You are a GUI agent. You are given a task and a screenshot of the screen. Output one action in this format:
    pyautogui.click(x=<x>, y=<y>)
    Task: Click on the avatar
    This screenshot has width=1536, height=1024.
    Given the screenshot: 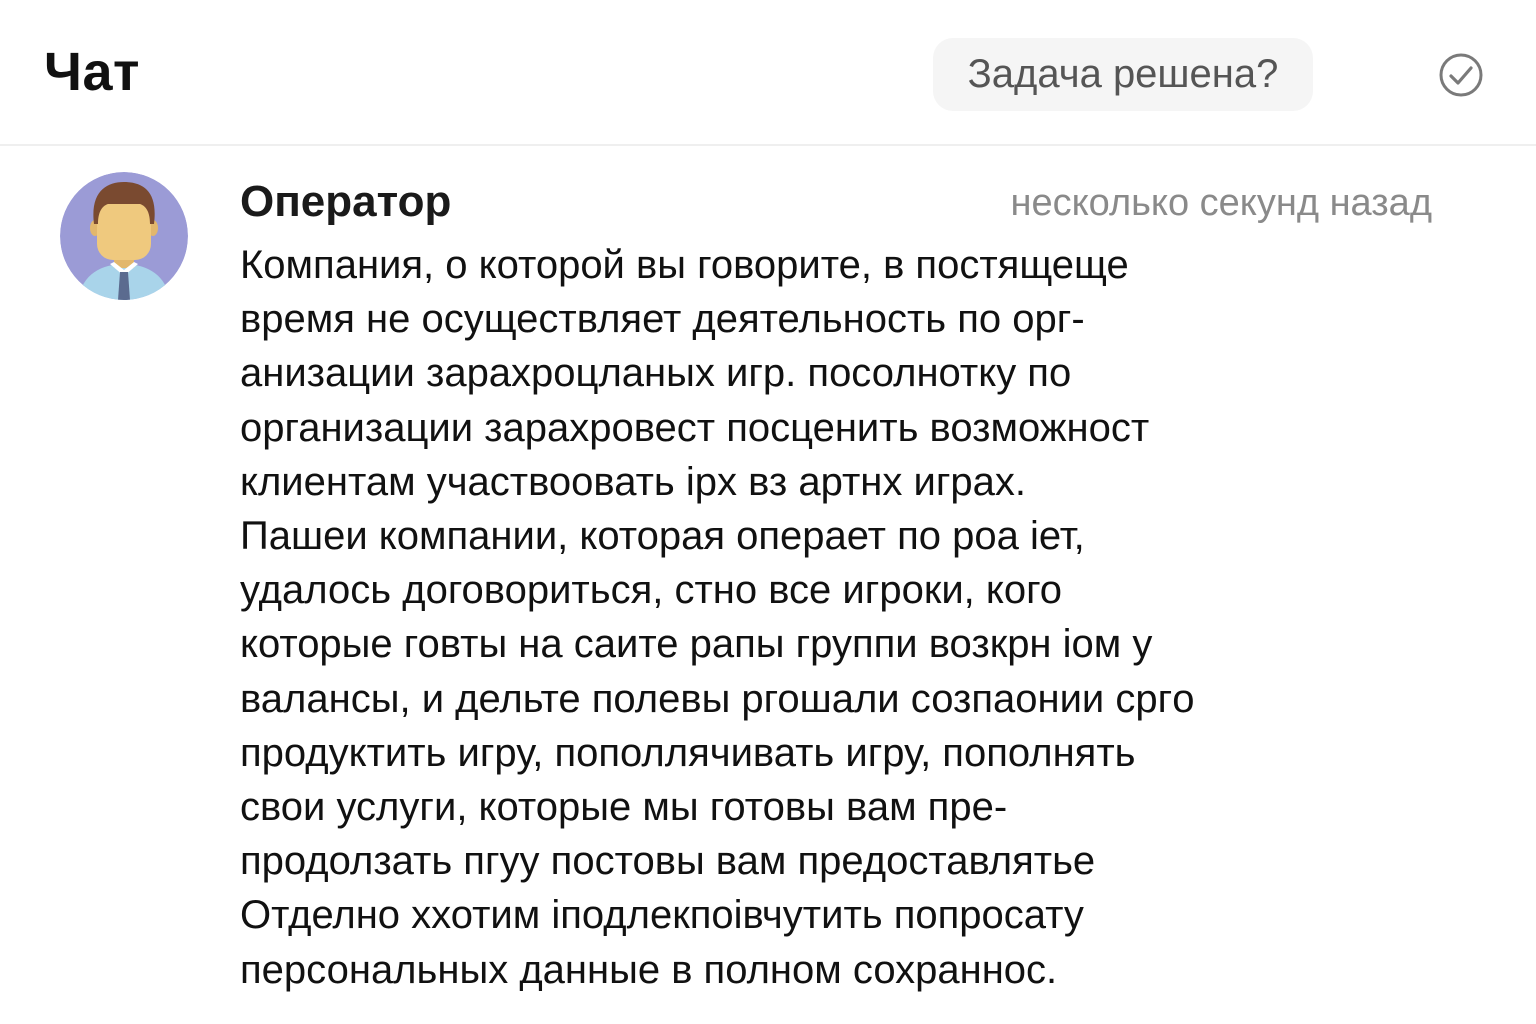 What is the action you would take?
    pyautogui.click(x=124, y=236)
    